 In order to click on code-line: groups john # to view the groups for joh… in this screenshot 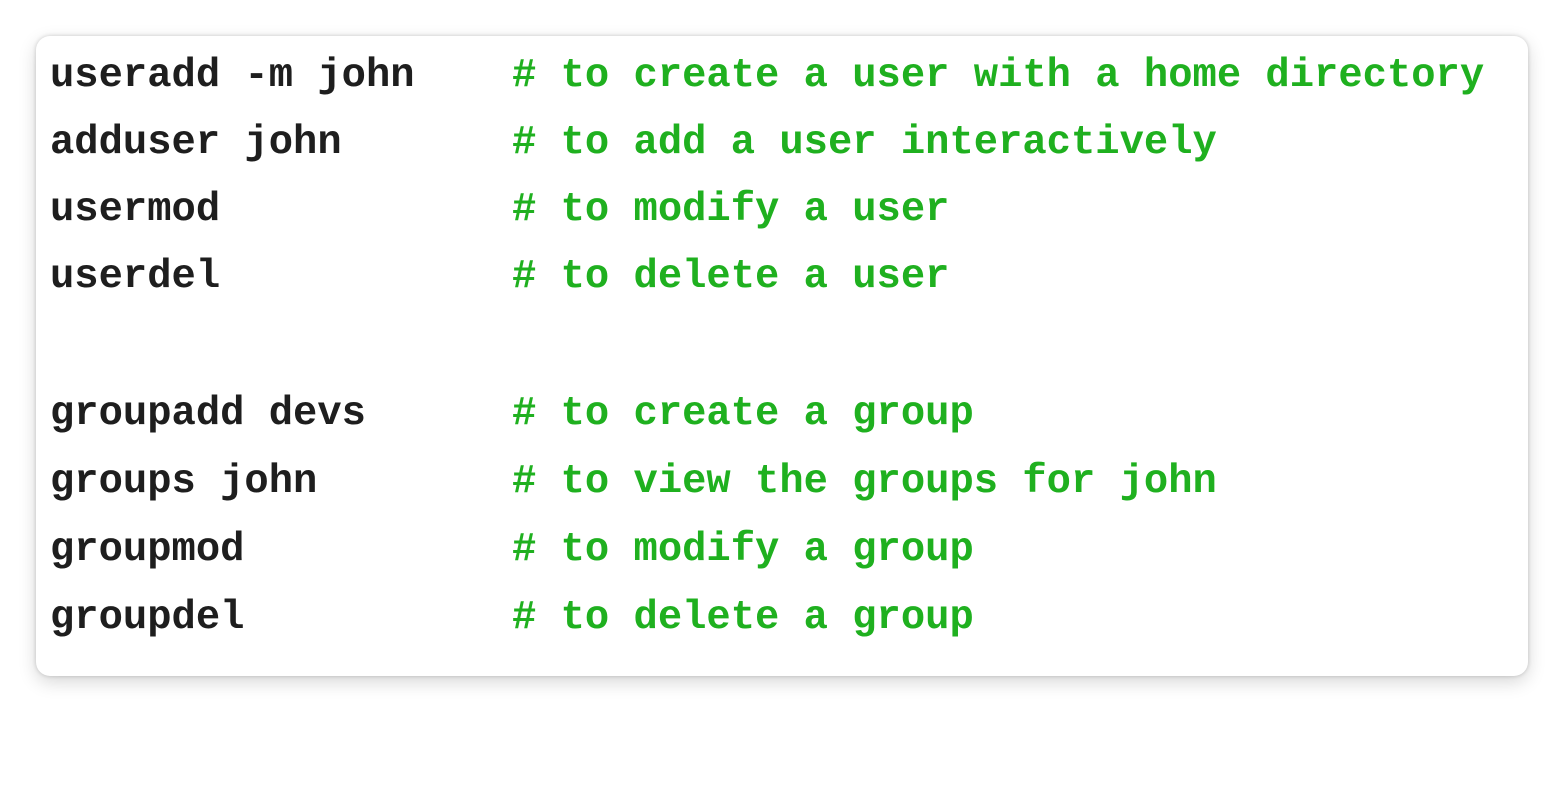, I will do `click(785, 482)`.